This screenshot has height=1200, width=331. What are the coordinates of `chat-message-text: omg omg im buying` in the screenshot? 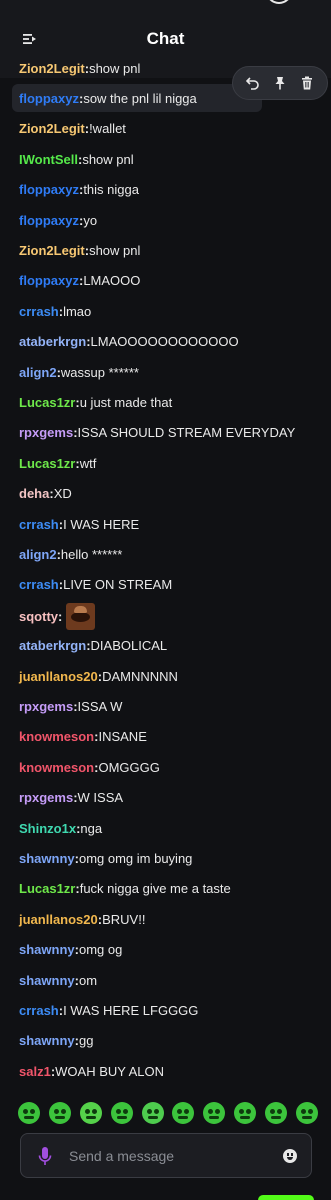 It's located at (135, 858).